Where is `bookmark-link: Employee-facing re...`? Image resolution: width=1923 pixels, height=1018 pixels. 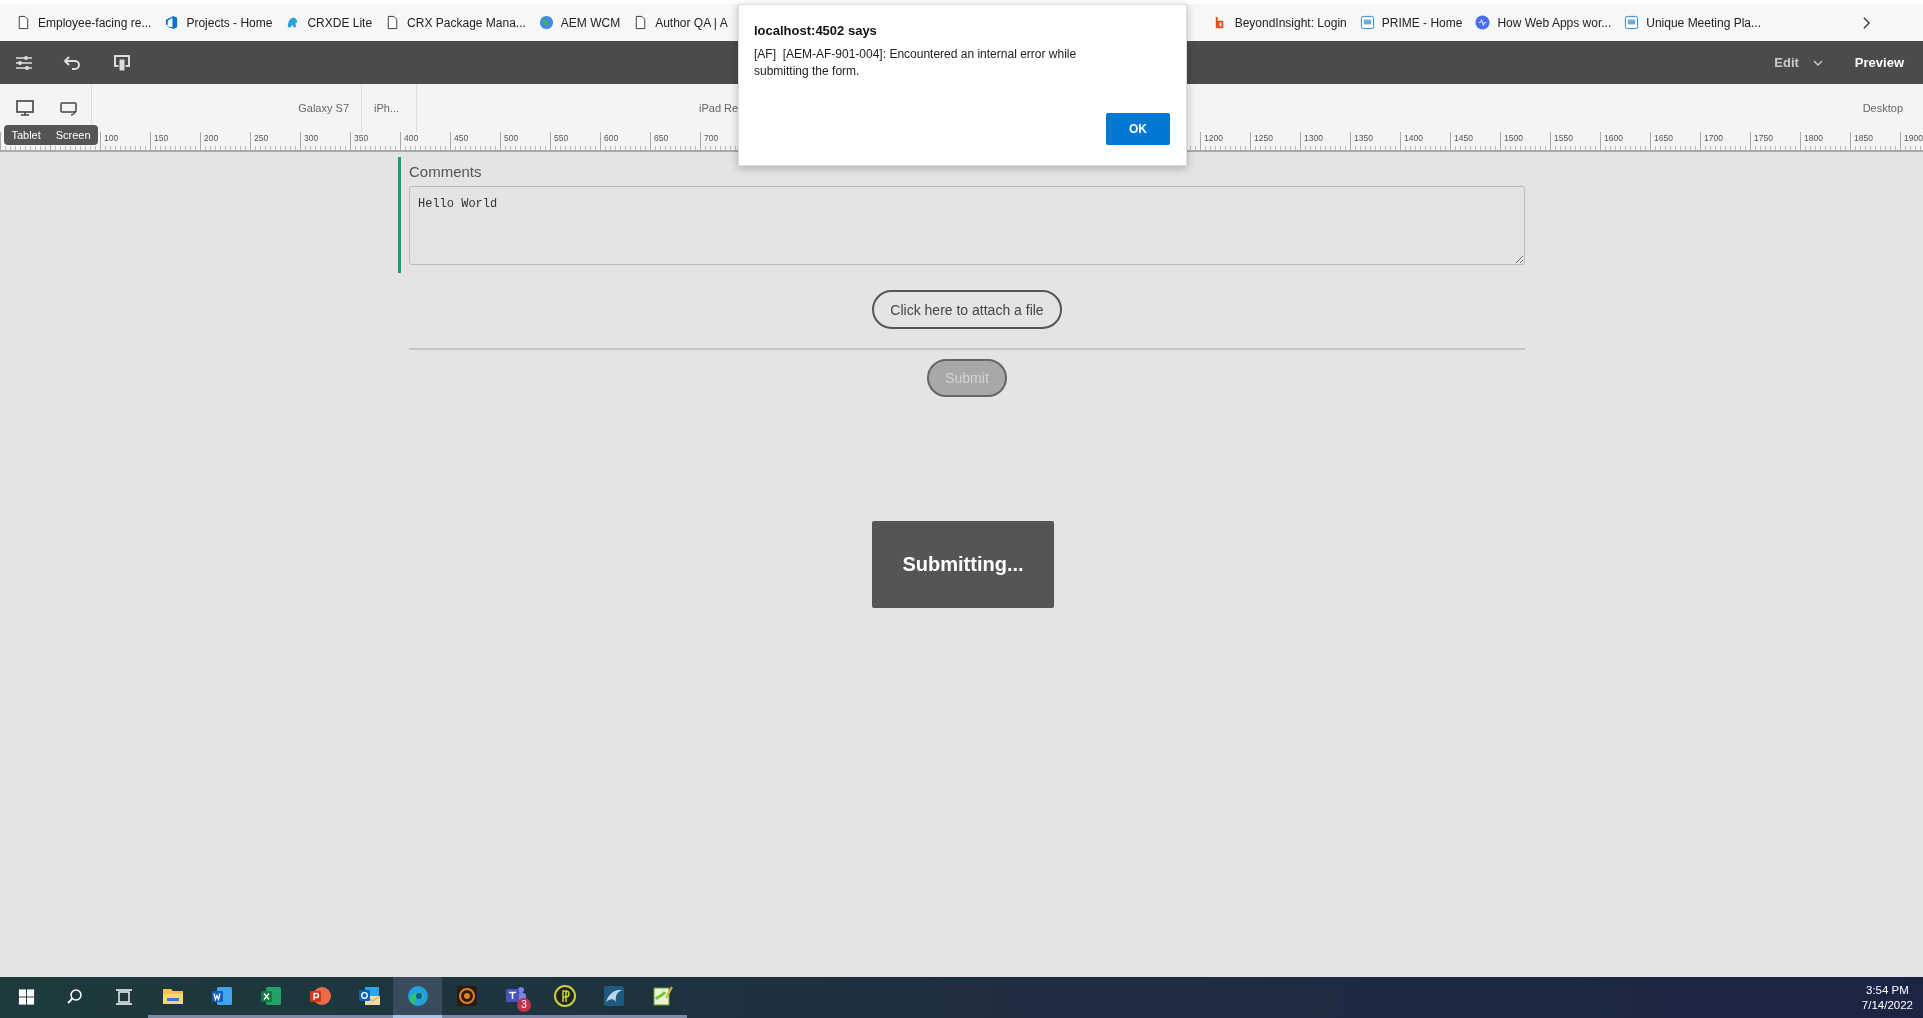
bookmark-link: Employee-facing re... is located at coordinates (84, 22).